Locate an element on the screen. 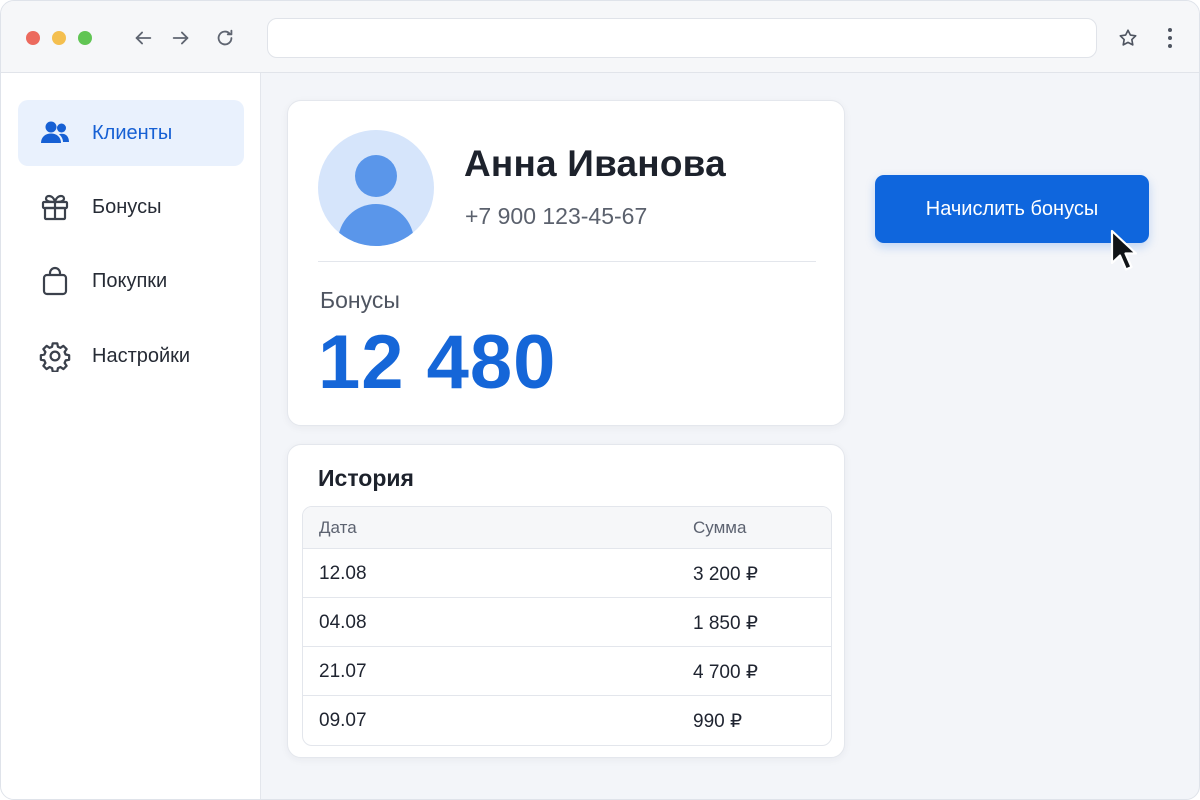  bookmark-button is located at coordinates (1128, 38).